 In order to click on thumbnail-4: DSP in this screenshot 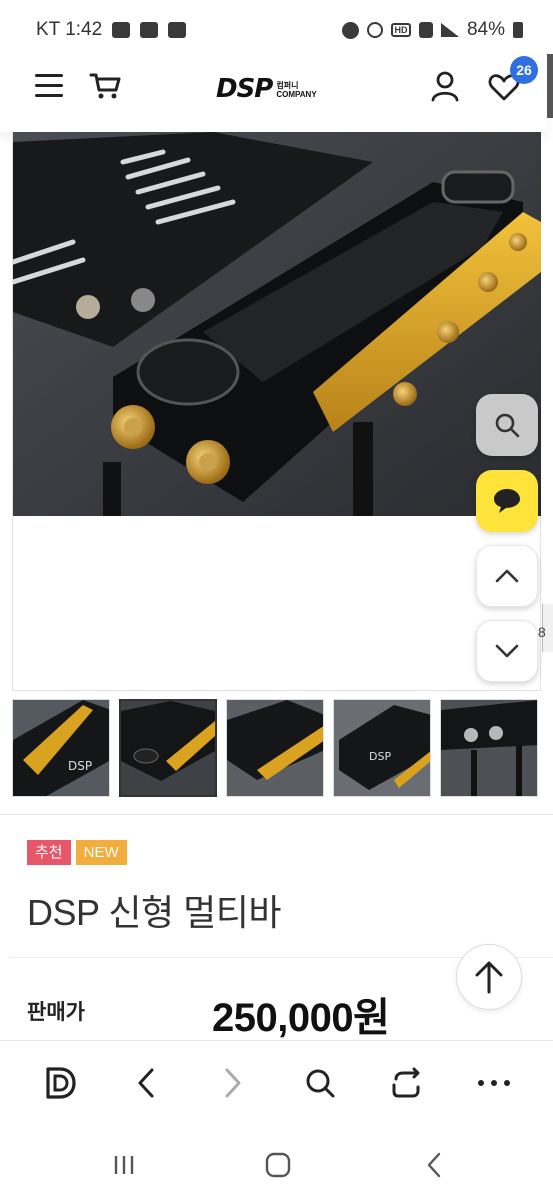, I will do `click(382, 748)`.